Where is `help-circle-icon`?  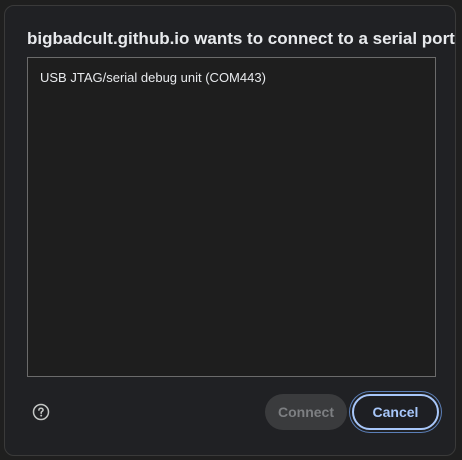
help-circle-icon is located at coordinates (41, 412).